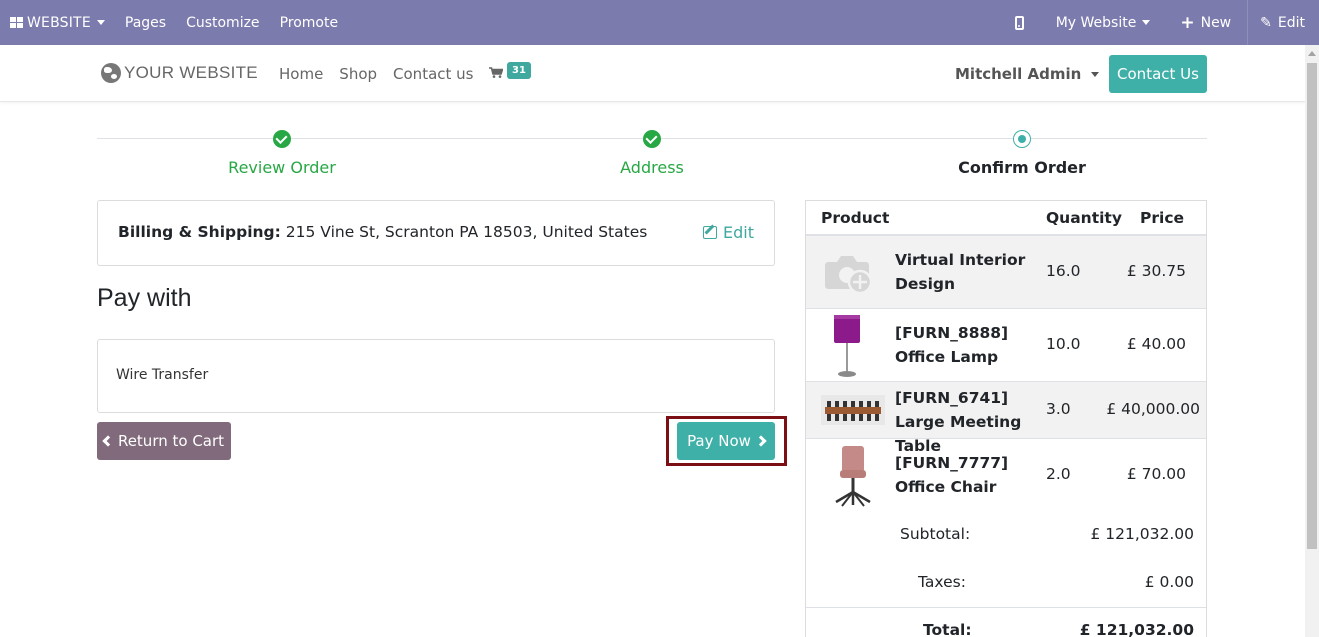 Image resolution: width=1319 pixels, height=637 pixels. Describe the element at coordinates (1153, 409) in the screenshot. I see `product-price: £ 40,000.00` at that location.